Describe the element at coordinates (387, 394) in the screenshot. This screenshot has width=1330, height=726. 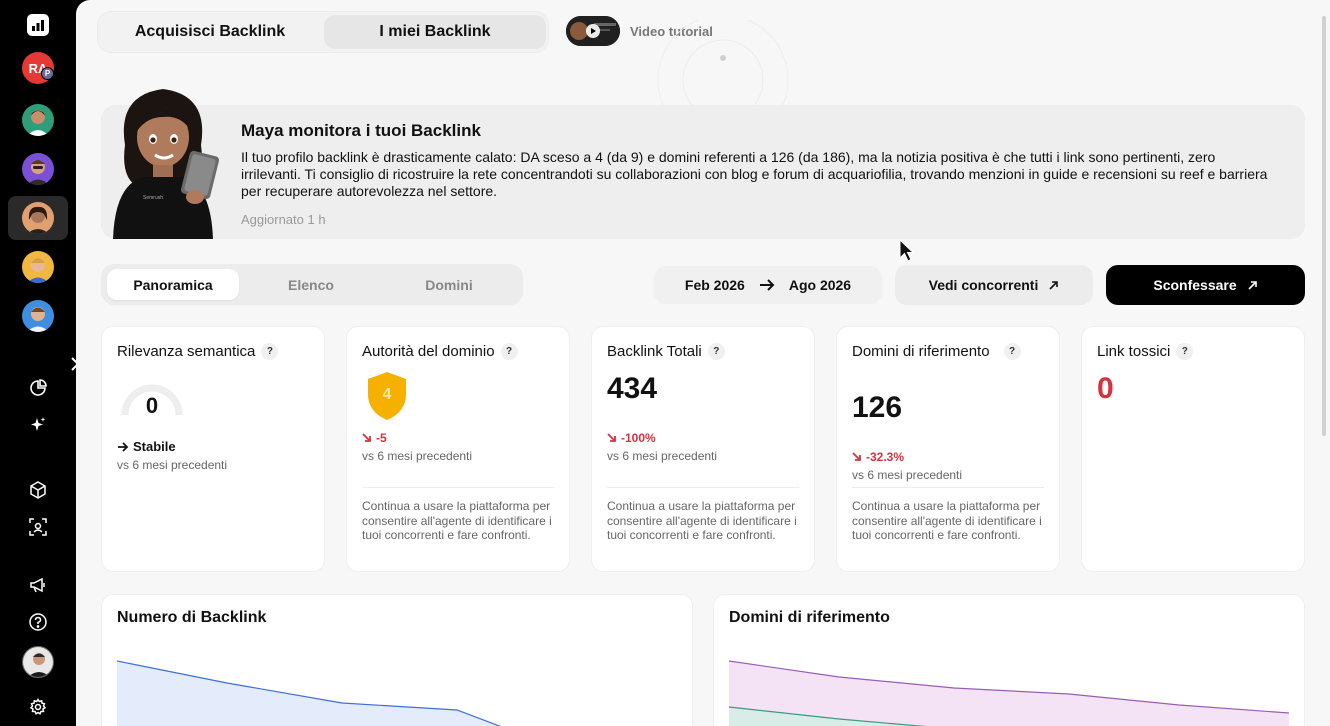
I see `authority-value: 4` at that location.